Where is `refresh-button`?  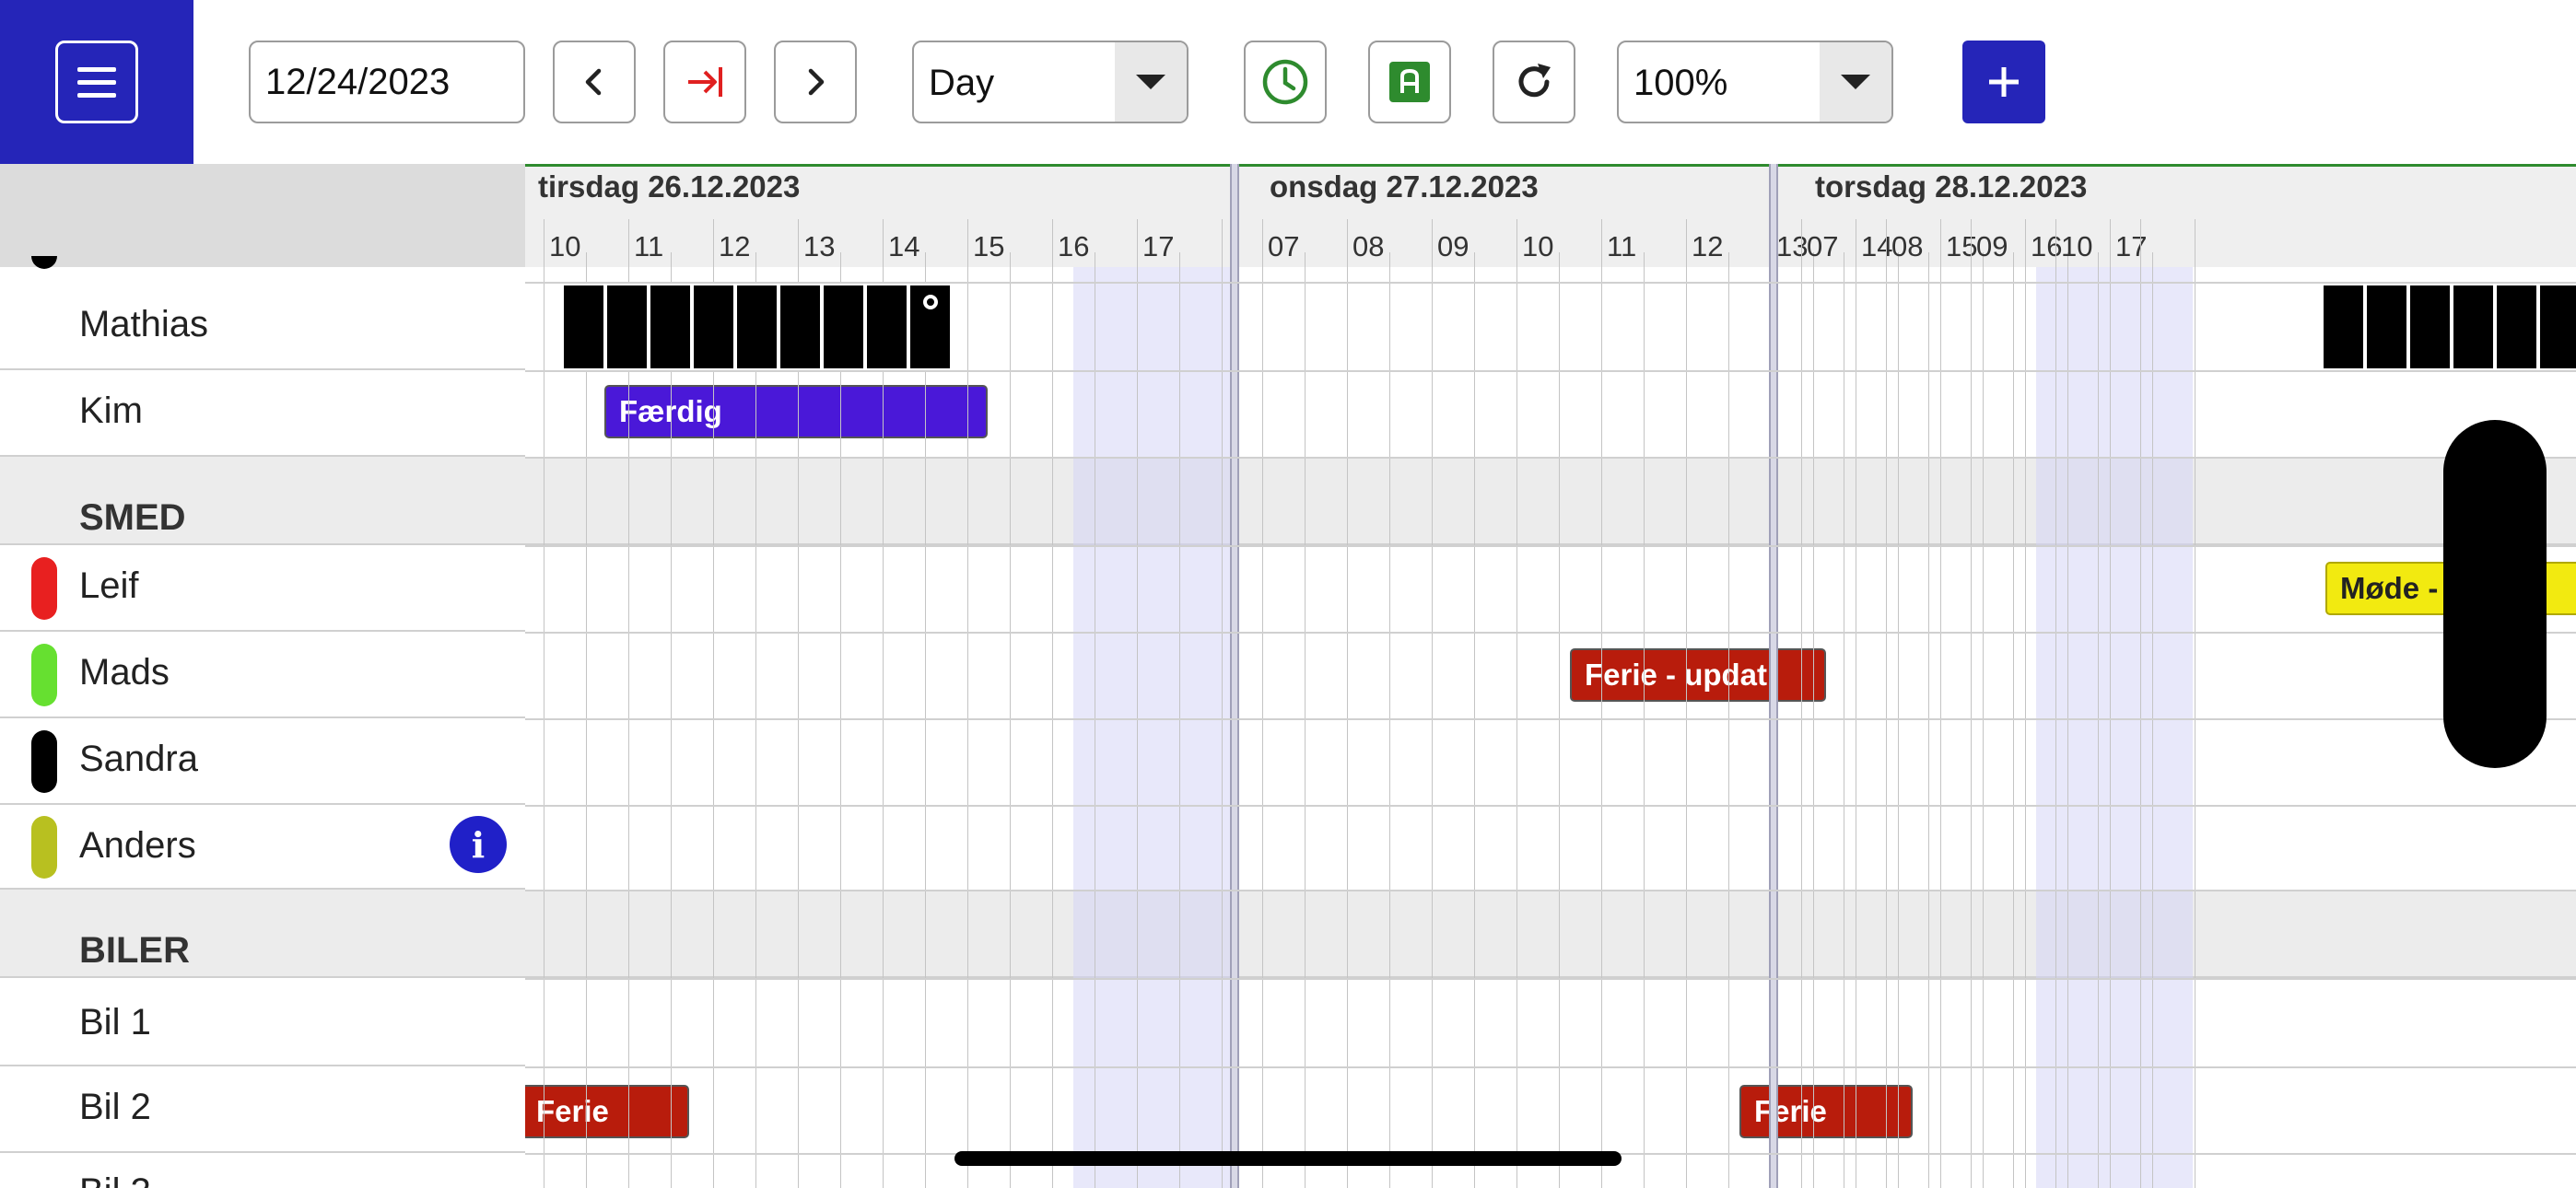
refresh-button is located at coordinates (1534, 82).